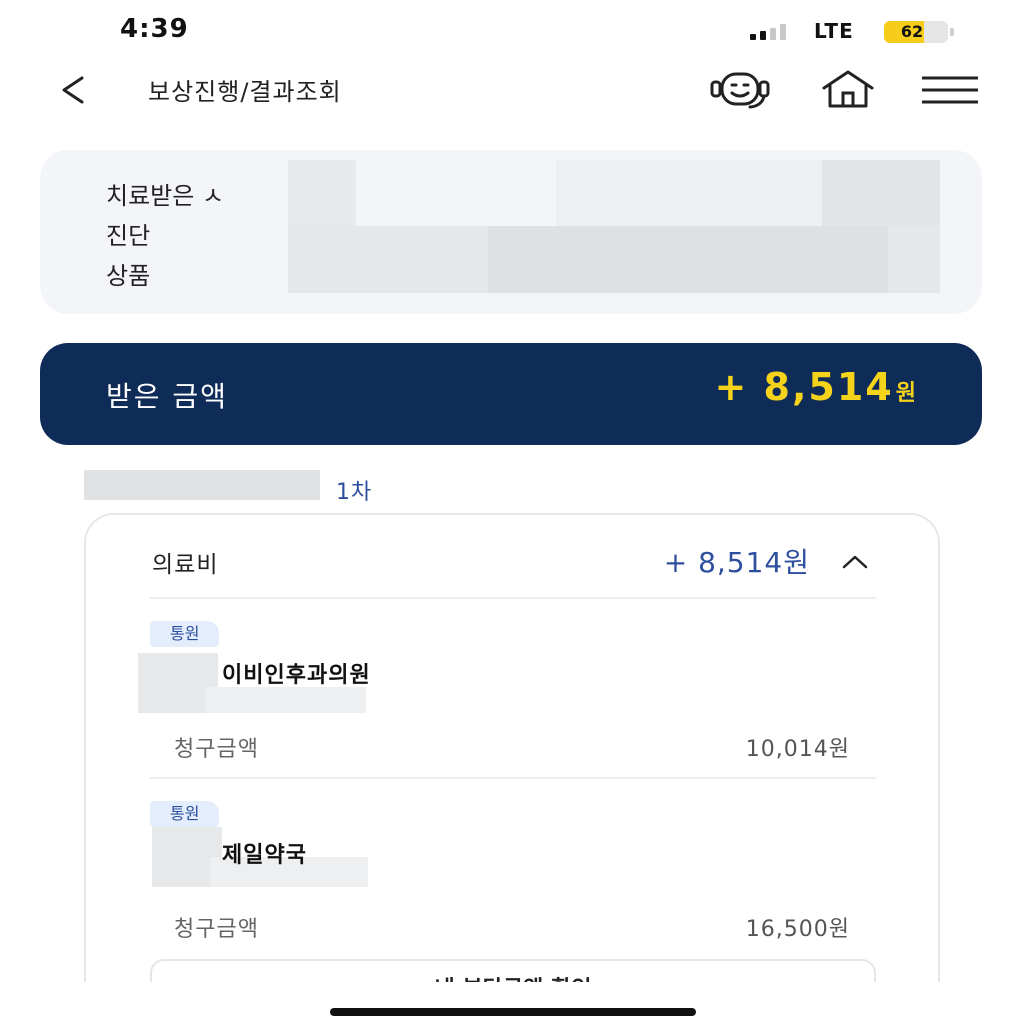 The width and height of the screenshot is (1024, 1024). What do you see at coordinates (354, 492) in the screenshot?
I see `claim-round-label: 1차` at bounding box center [354, 492].